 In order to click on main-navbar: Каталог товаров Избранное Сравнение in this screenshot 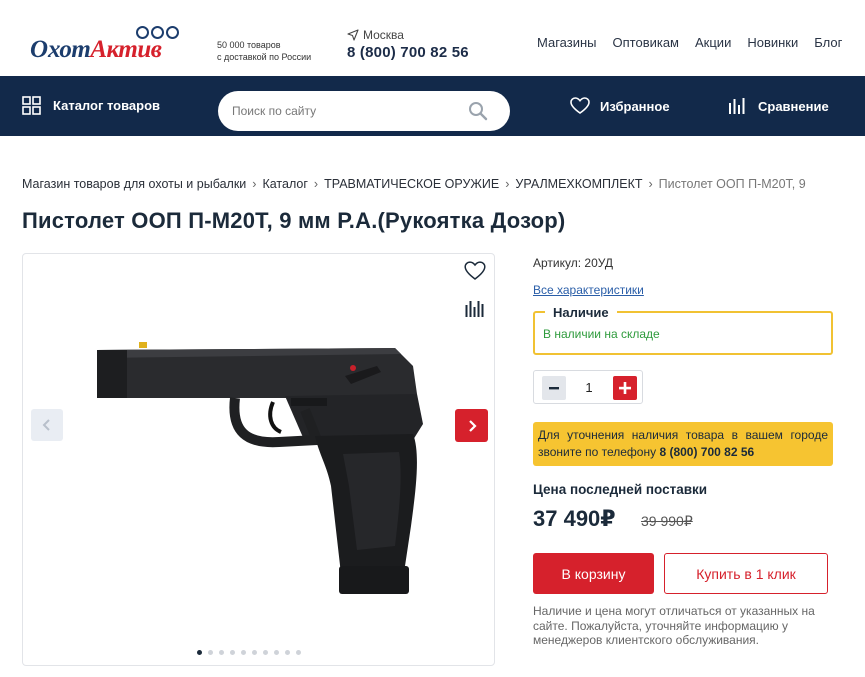, I will do `click(432, 106)`.